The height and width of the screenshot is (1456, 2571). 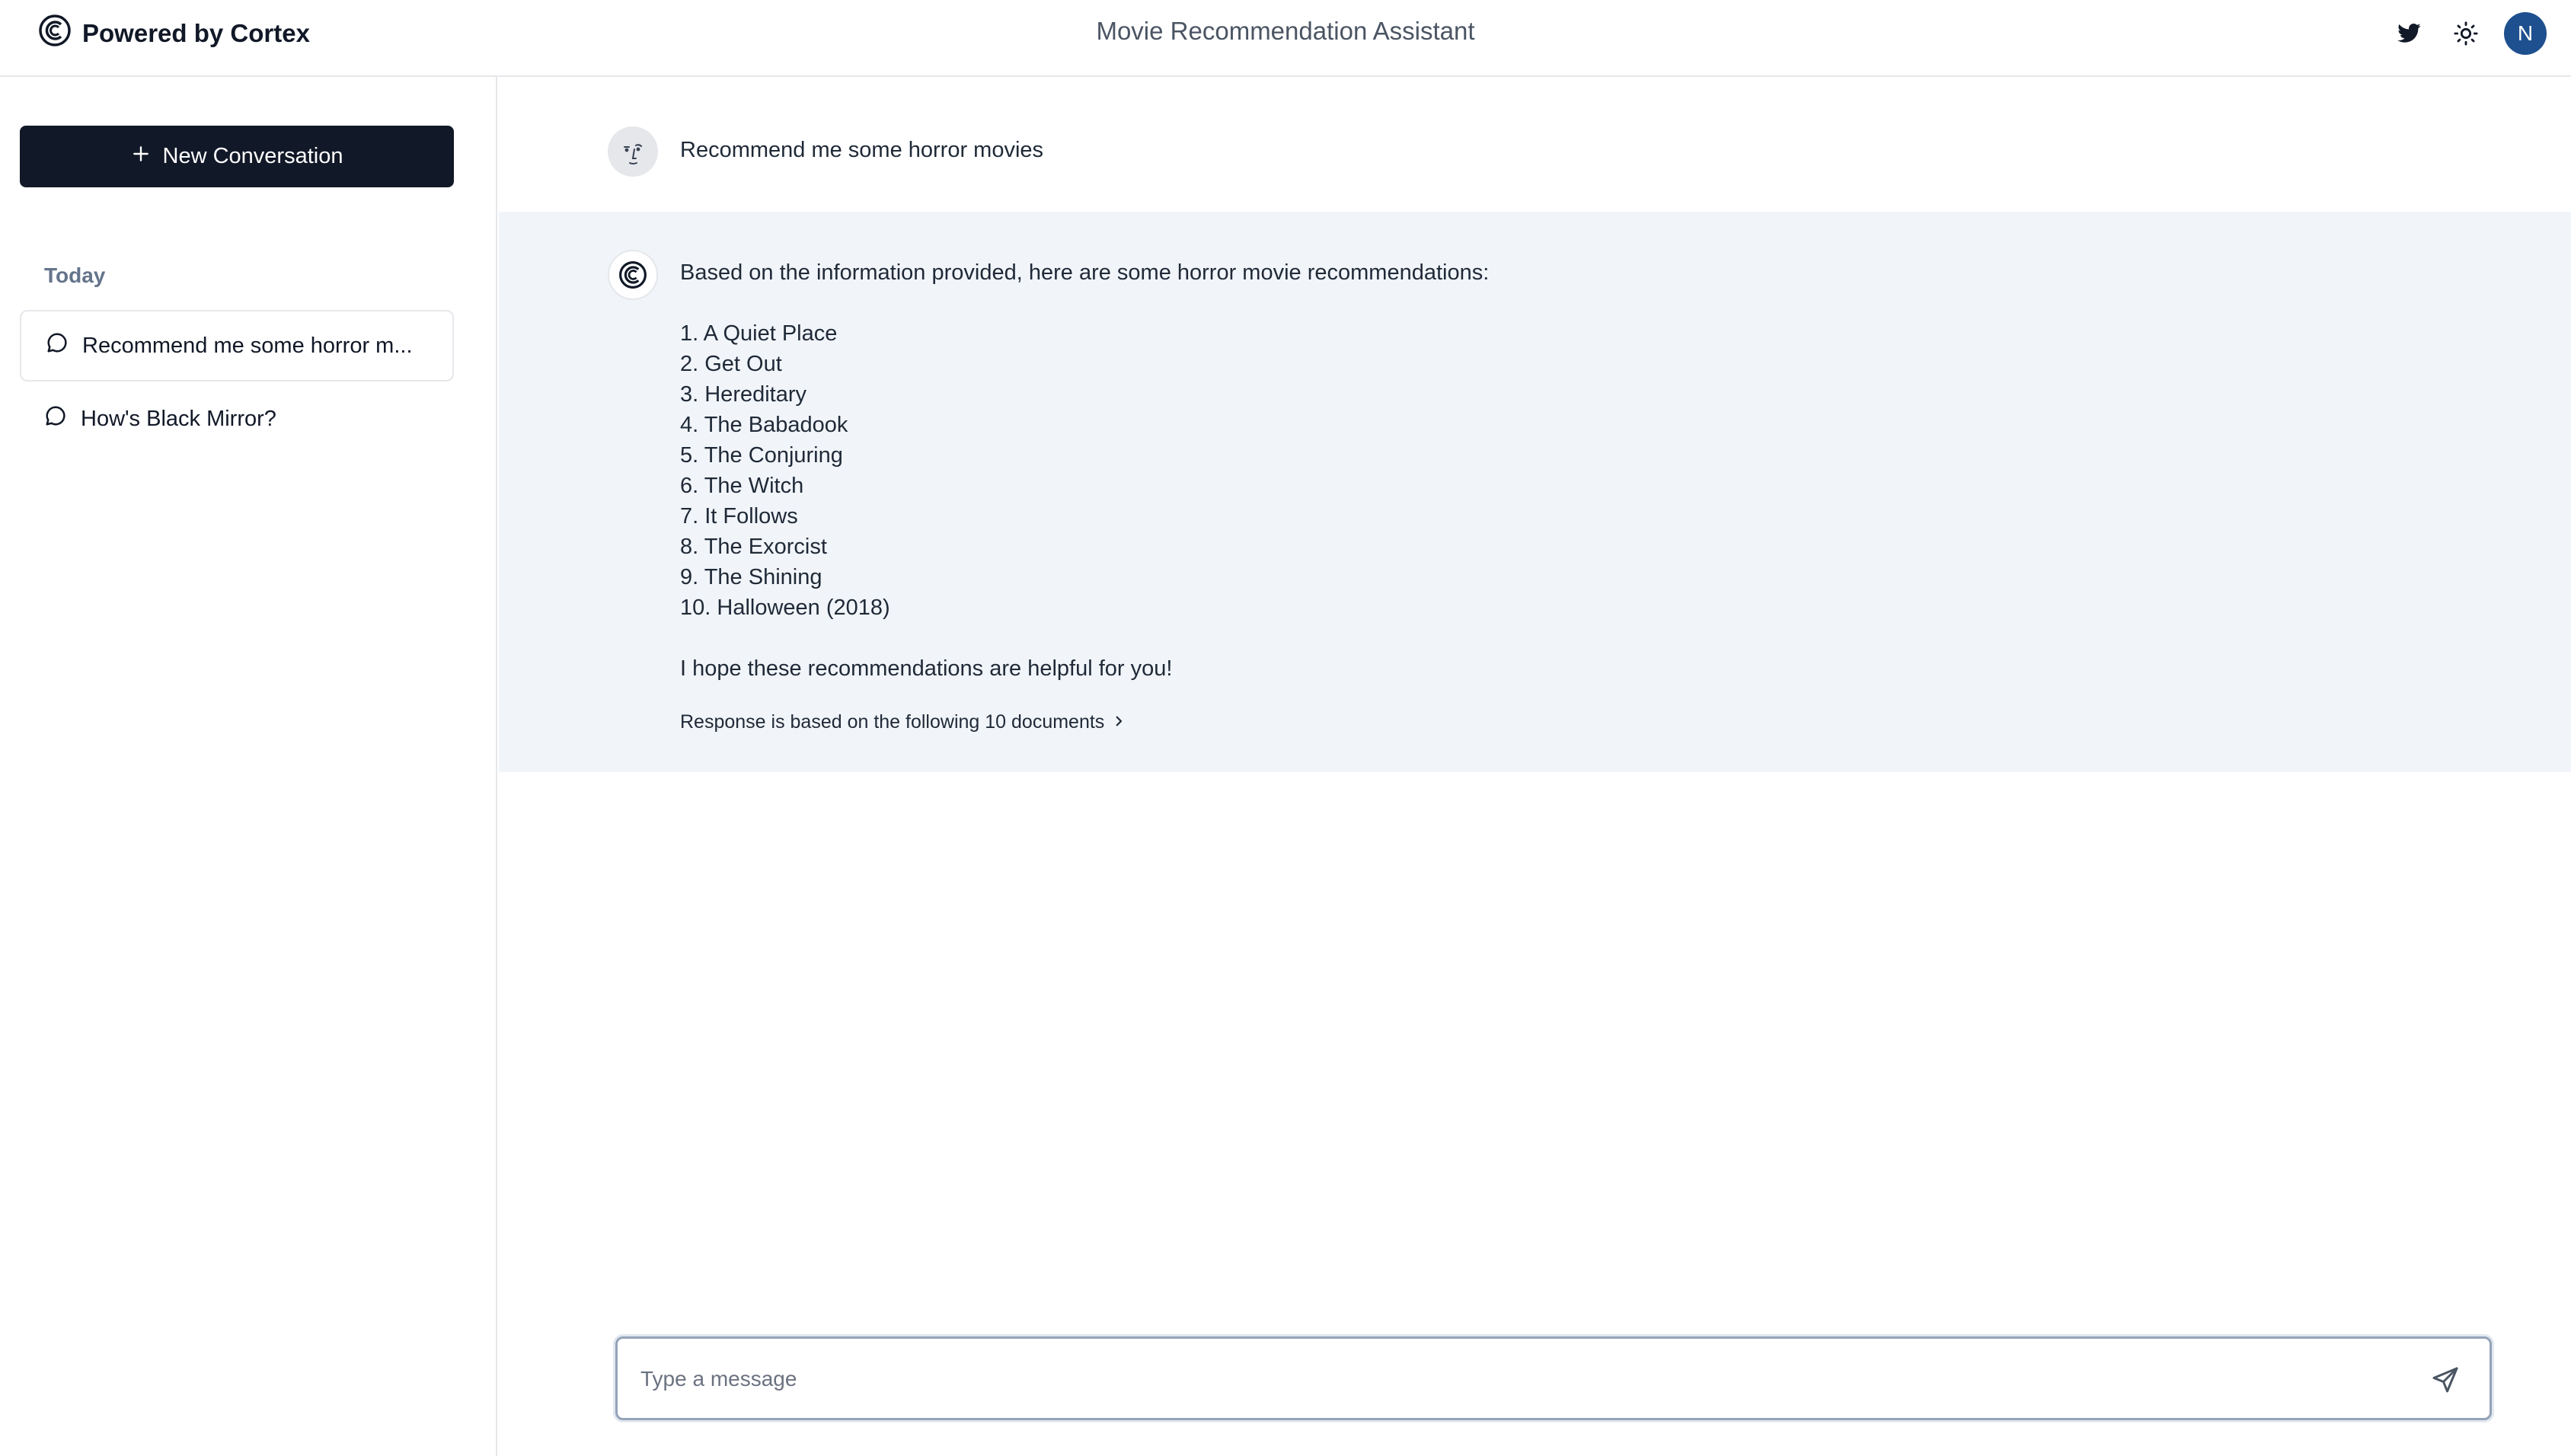 What do you see at coordinates (742, 486) in the screenshot?
I see `list-item: 6. The Witch` at bounding box center [742, 486].